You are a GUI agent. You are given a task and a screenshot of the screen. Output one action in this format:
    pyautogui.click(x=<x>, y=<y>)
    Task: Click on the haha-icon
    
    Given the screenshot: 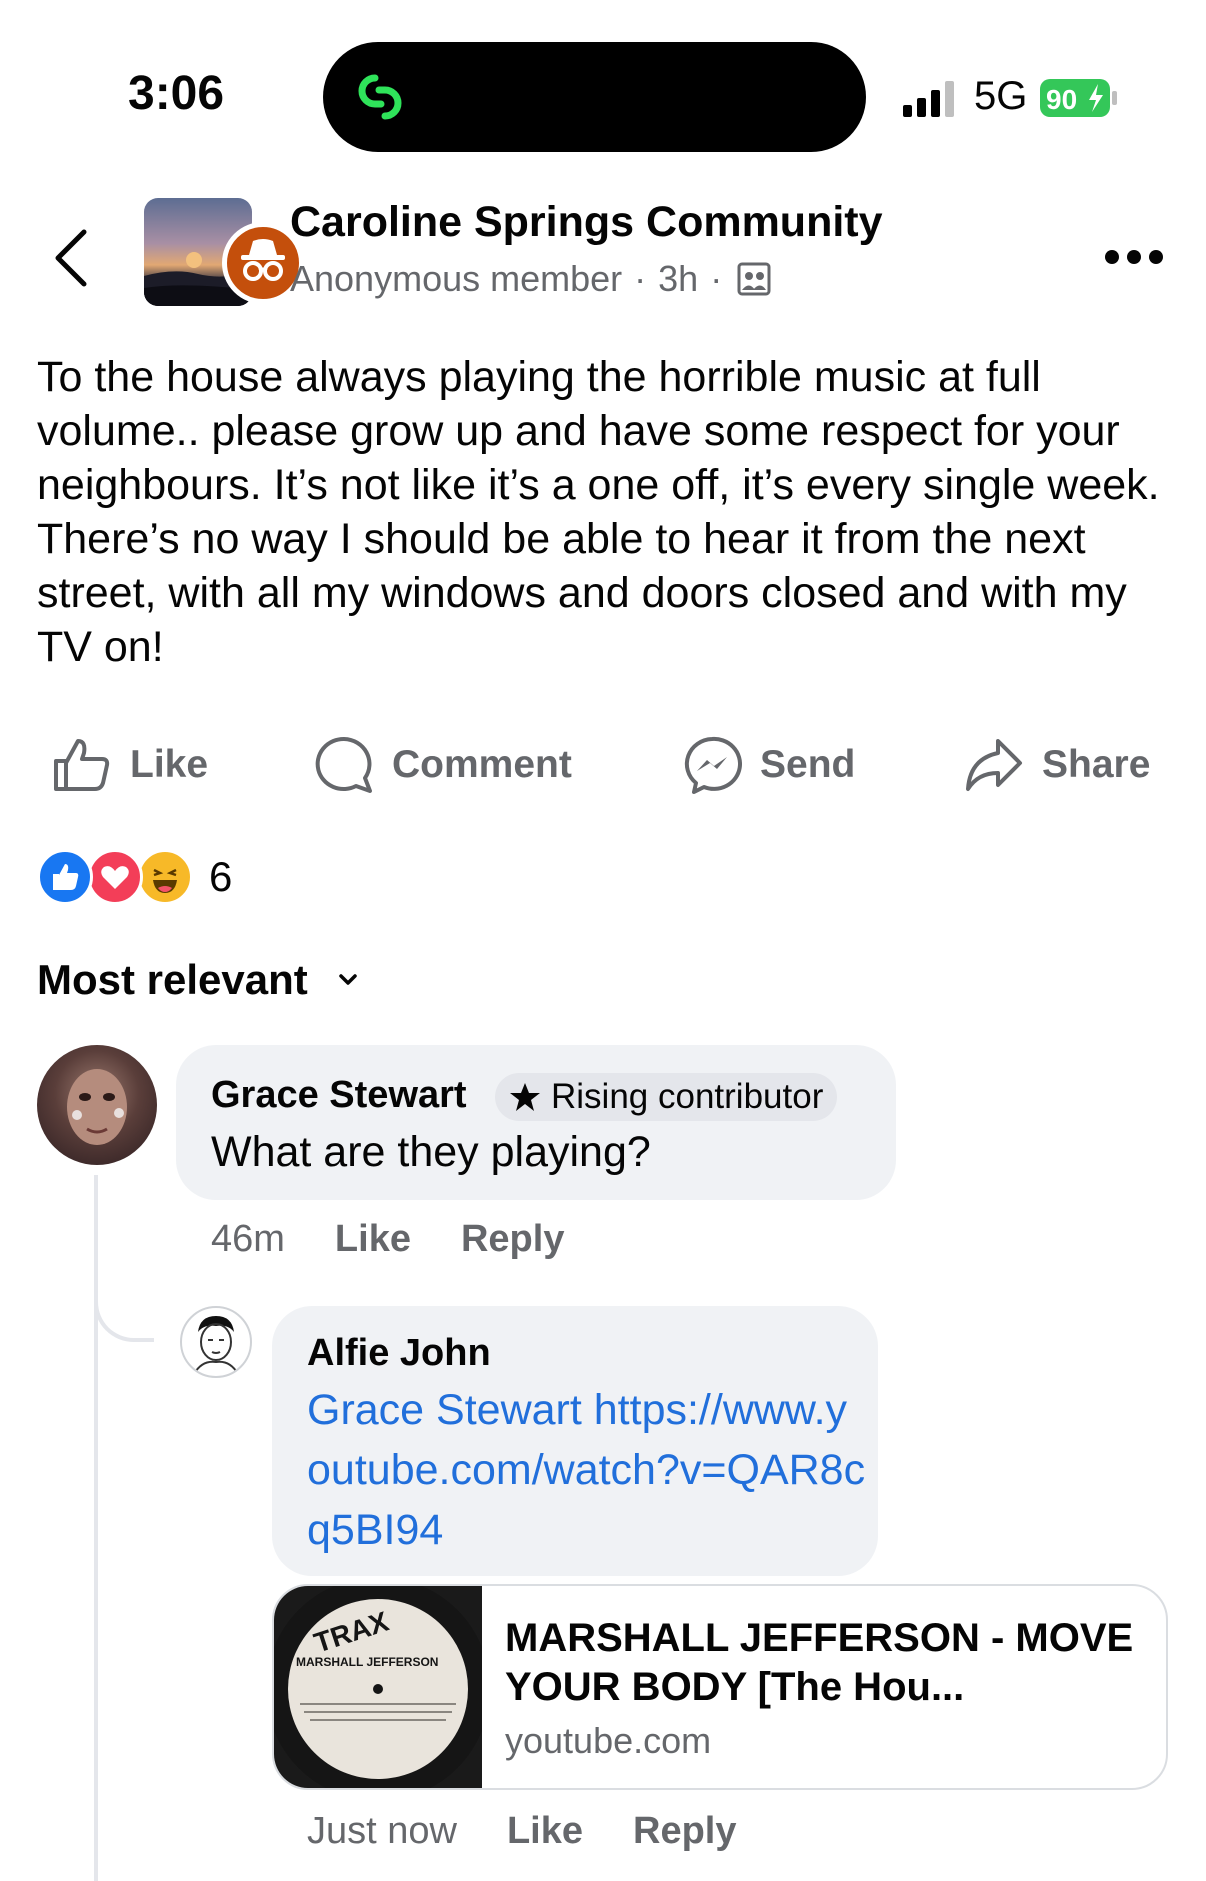 What is the action you would take?
    pyautogui.click(x=165, y=877)
    